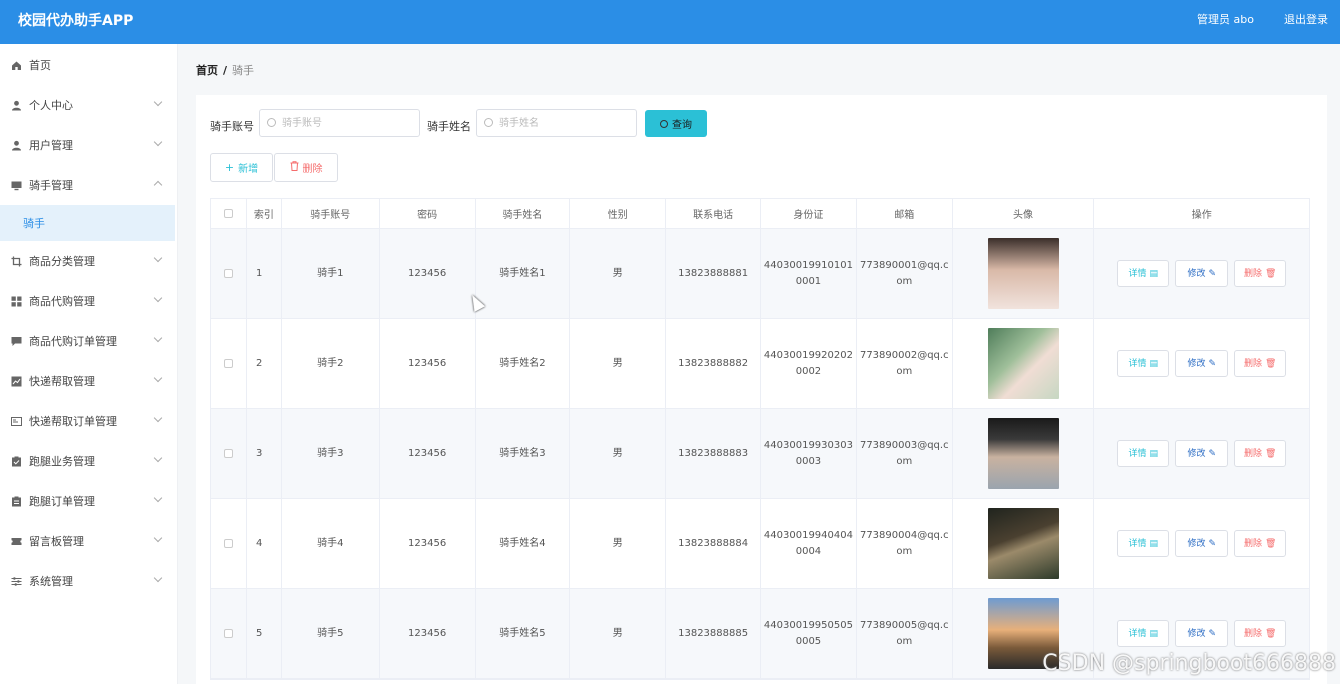 This screenshot has width=1340, height=684. I want to click on cell-index: 4, so click(264, 543).